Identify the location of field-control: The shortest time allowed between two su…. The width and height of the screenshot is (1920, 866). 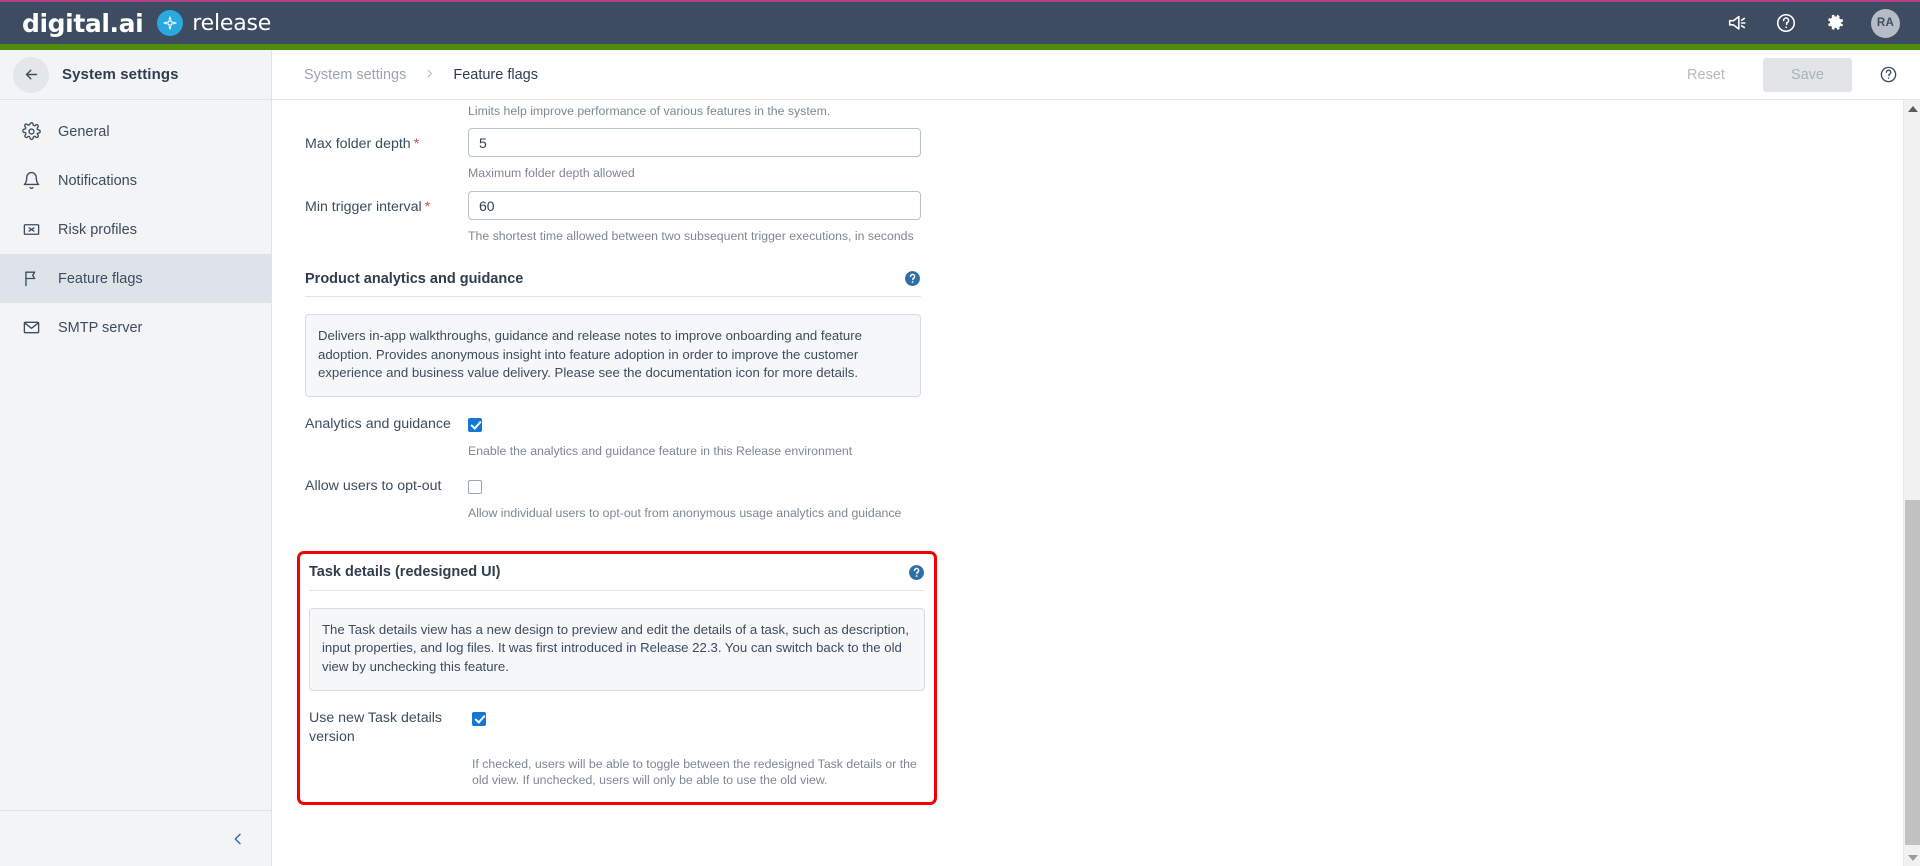
(1185, 217).